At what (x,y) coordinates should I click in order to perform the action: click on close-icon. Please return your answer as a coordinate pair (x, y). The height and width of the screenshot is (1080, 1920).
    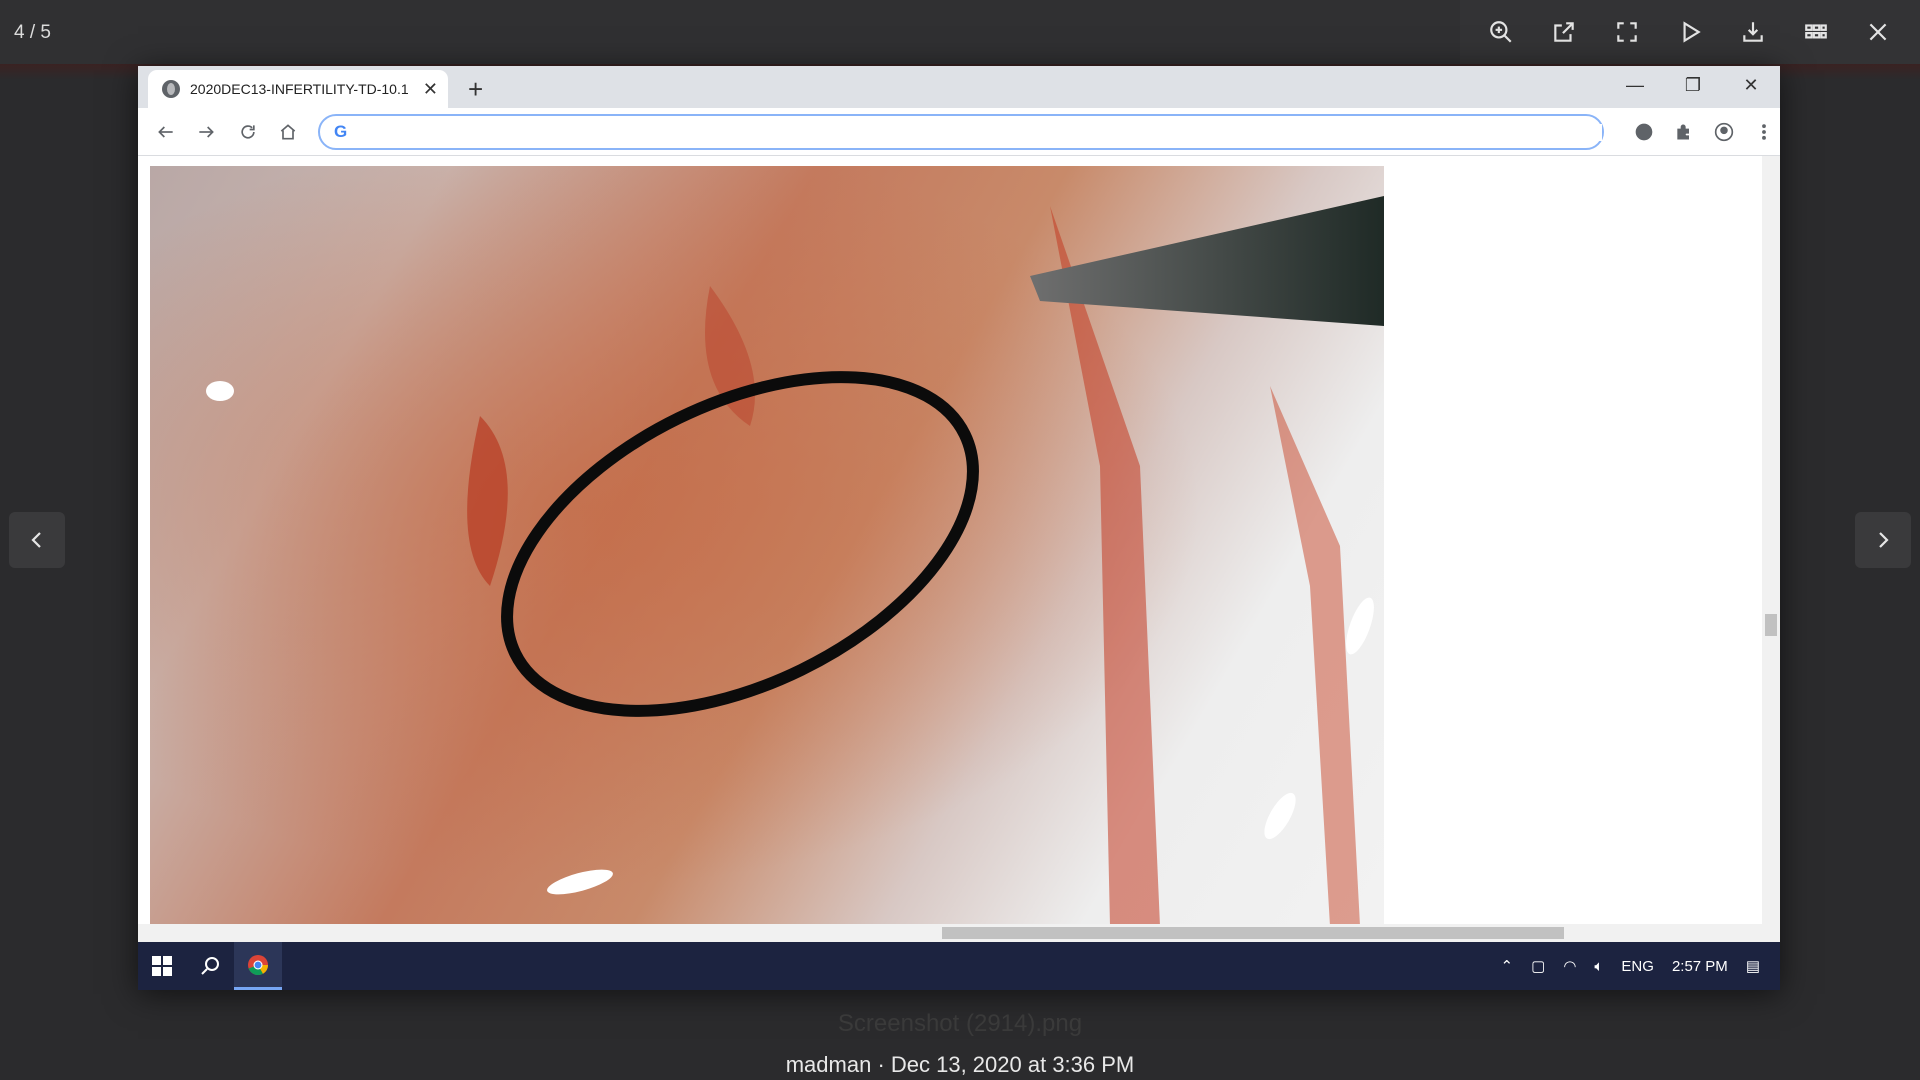
    Looking at the image, I should click on (1878, 32).